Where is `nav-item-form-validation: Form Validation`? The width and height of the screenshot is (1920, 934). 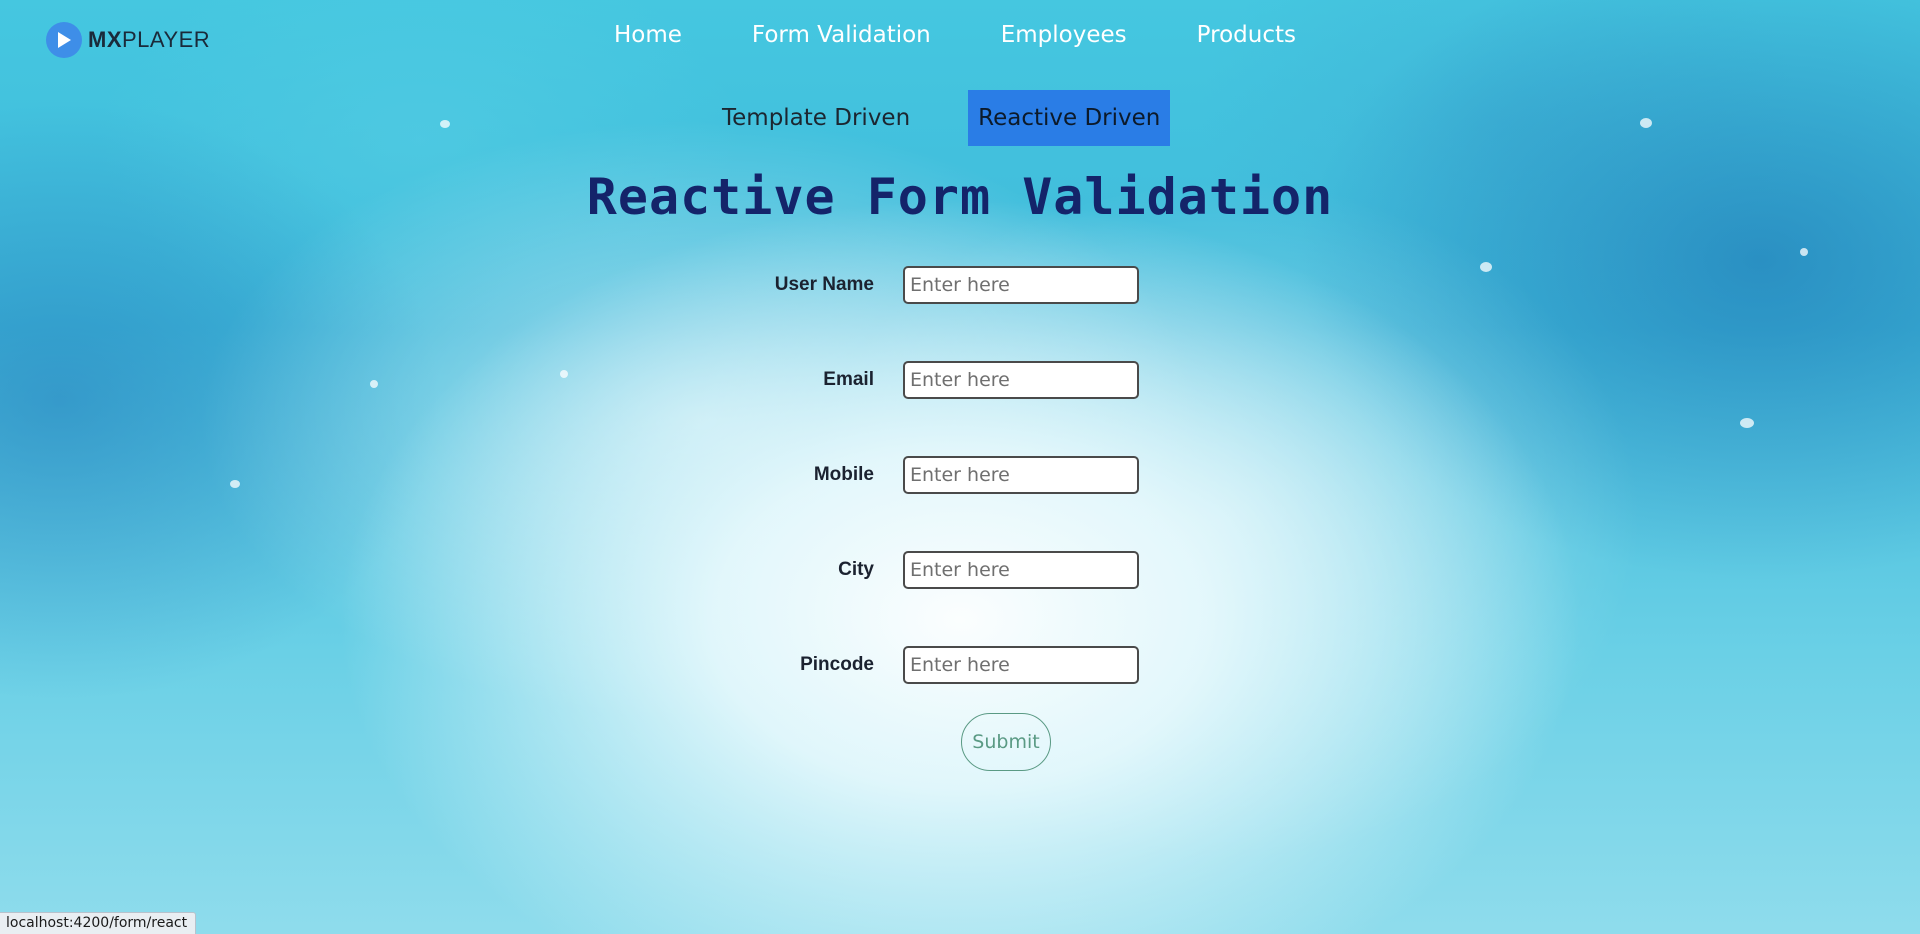 nav-item-form-validation: Form Validation is located at coordinates (841, 35).